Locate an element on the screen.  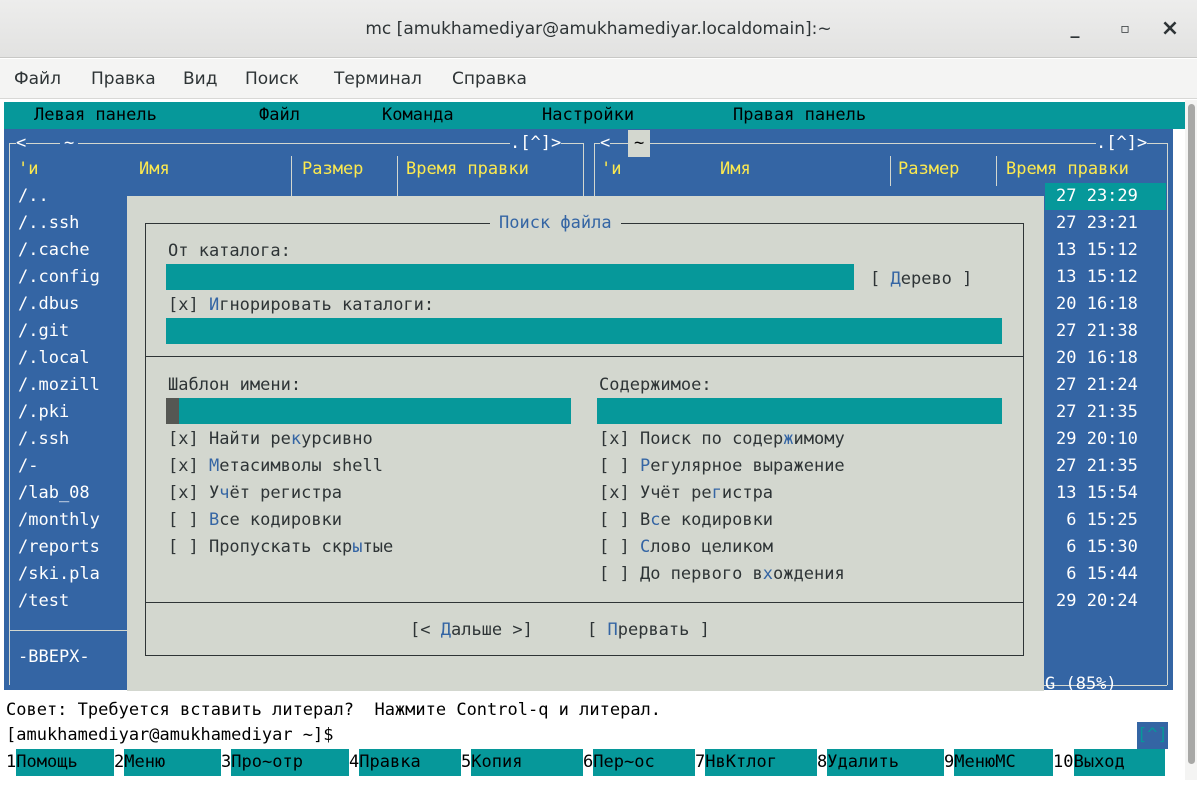
right-panel-path: ~ is located at coordinates (639, 143).